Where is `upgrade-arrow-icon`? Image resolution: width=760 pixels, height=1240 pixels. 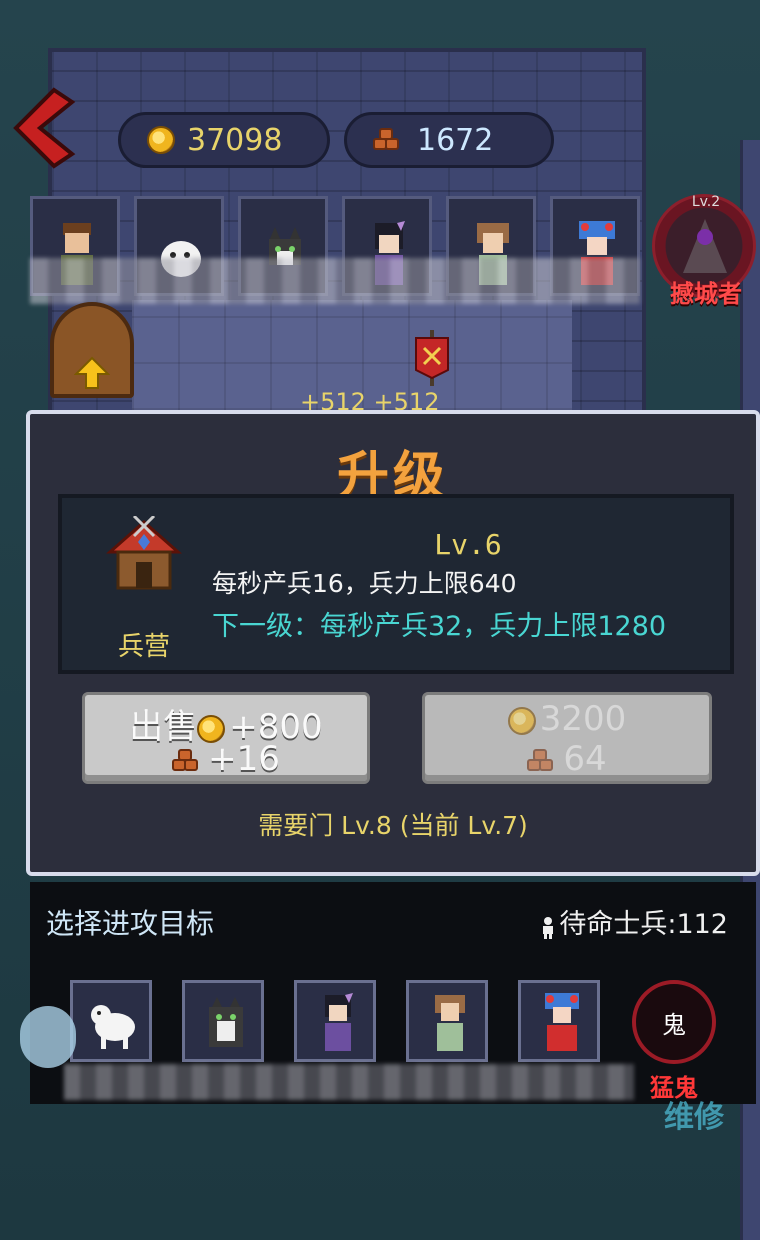
upgrade-arrow-icon is located at coordinates (92, 372).